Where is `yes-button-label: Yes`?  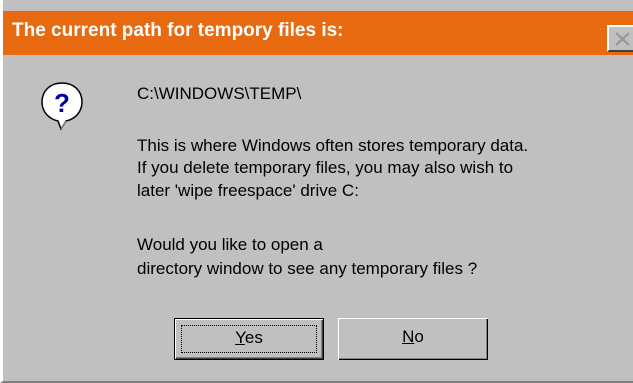 yes-button-label: Yes is located at coordinates (249, 337).